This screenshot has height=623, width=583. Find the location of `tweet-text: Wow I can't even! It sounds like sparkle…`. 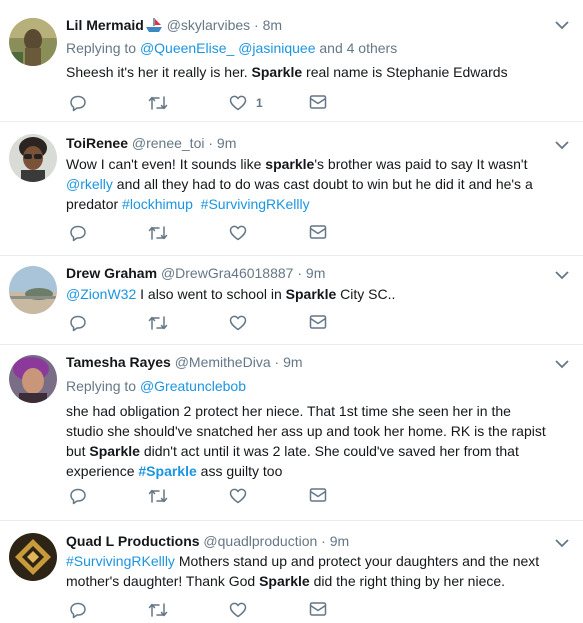

tweet-text: Wow I can't even! It sounds like sparkle… is located at coordinates (316, 184).